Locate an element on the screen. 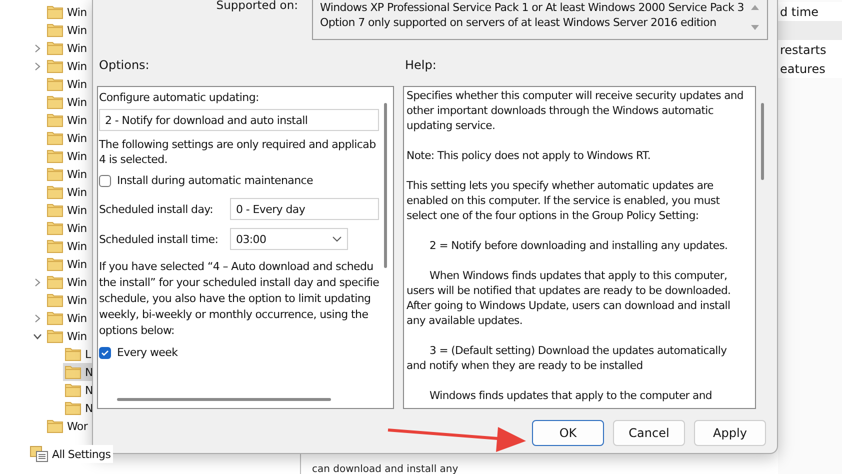  tree-item: L is located at coordinates (78, 354).